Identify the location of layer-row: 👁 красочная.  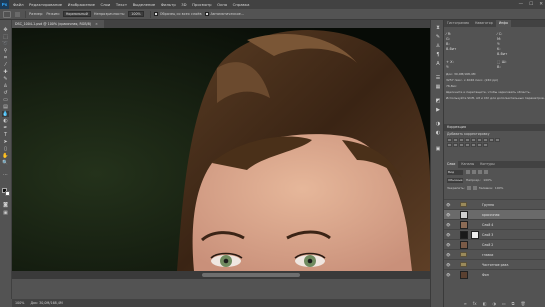
(494, 214).